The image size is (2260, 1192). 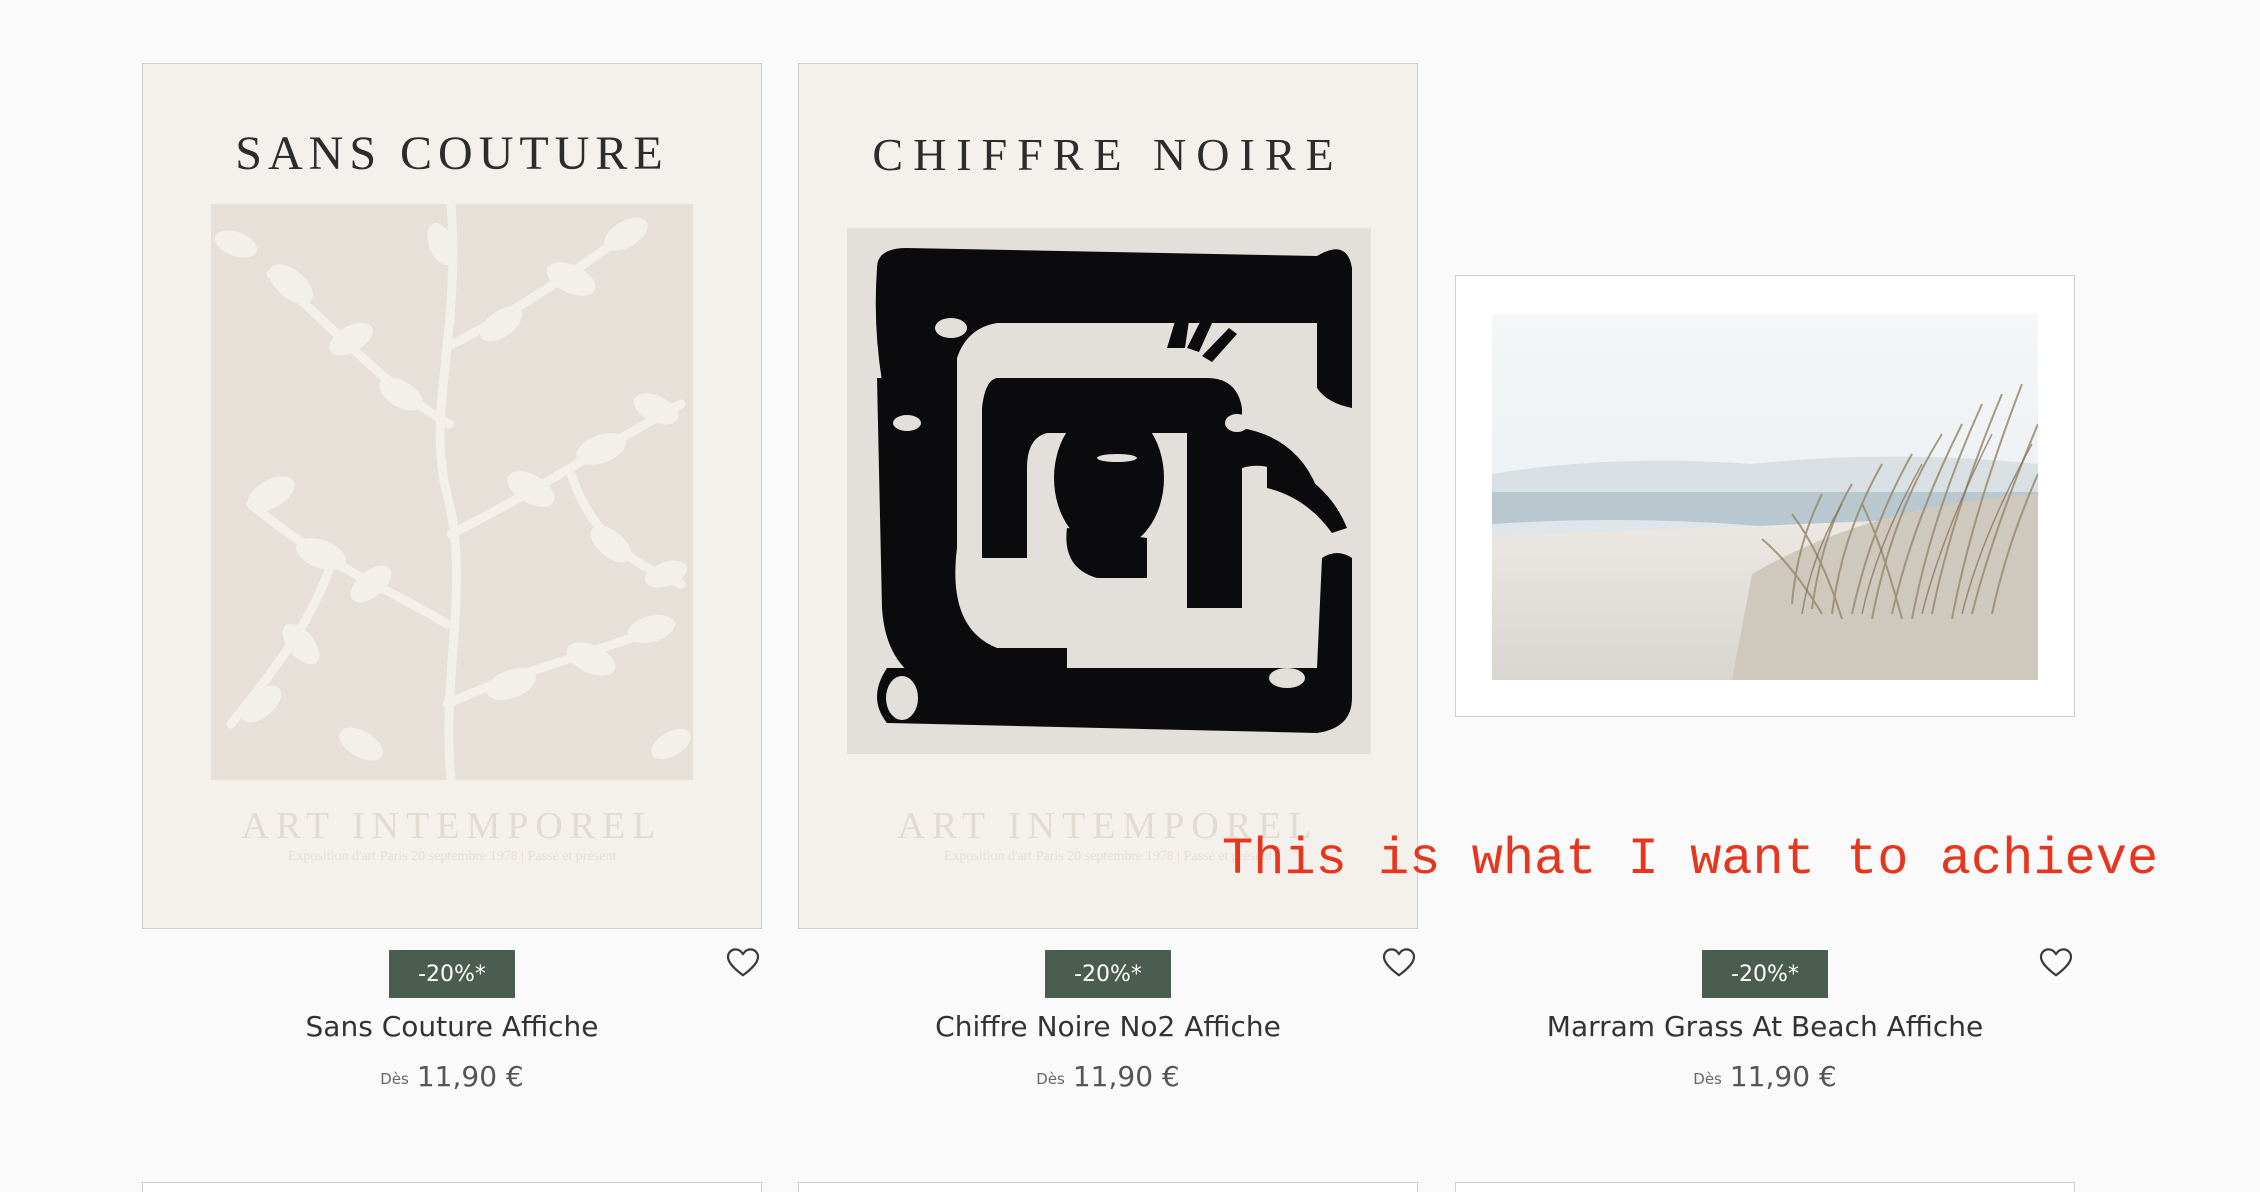 I want to click on product-name: Sans Couture Affiche, so click(x=452, y=1026).